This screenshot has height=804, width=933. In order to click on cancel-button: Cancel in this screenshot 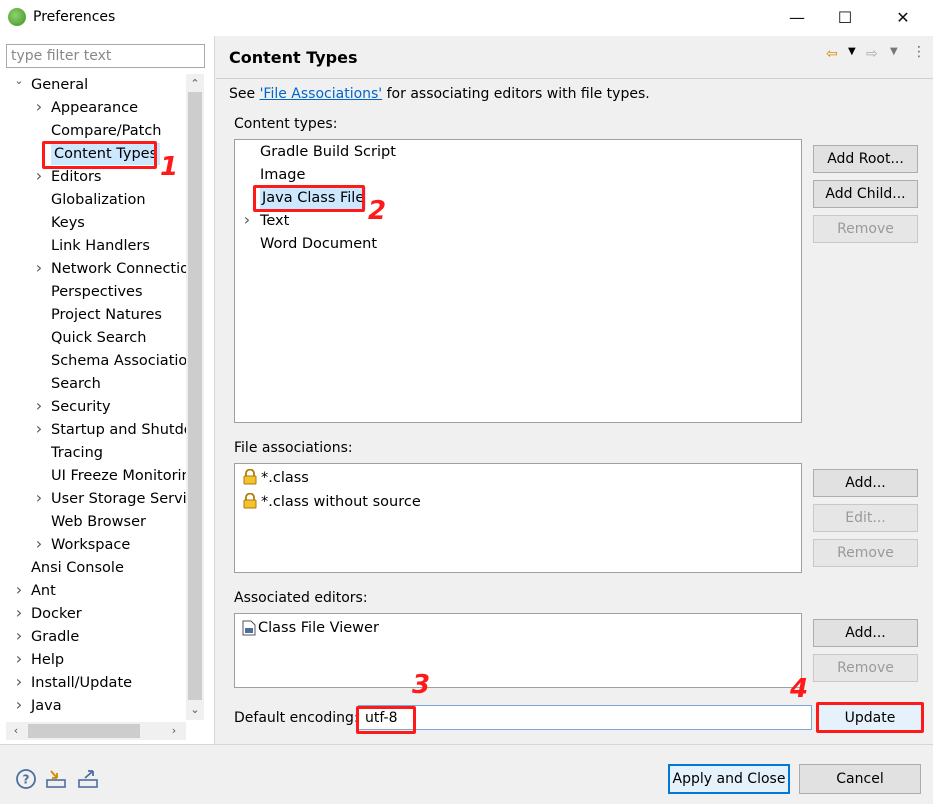, I will do `click(860, 779)`.